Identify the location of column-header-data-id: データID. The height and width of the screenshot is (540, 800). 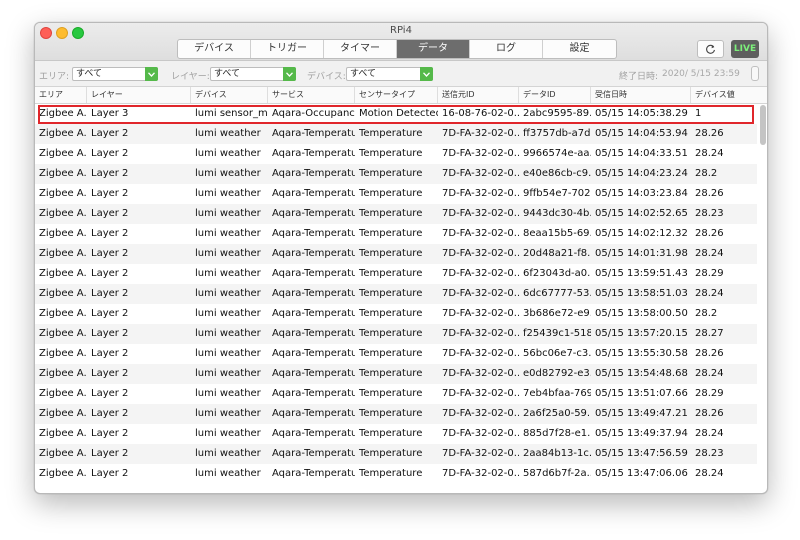
(555, 95).